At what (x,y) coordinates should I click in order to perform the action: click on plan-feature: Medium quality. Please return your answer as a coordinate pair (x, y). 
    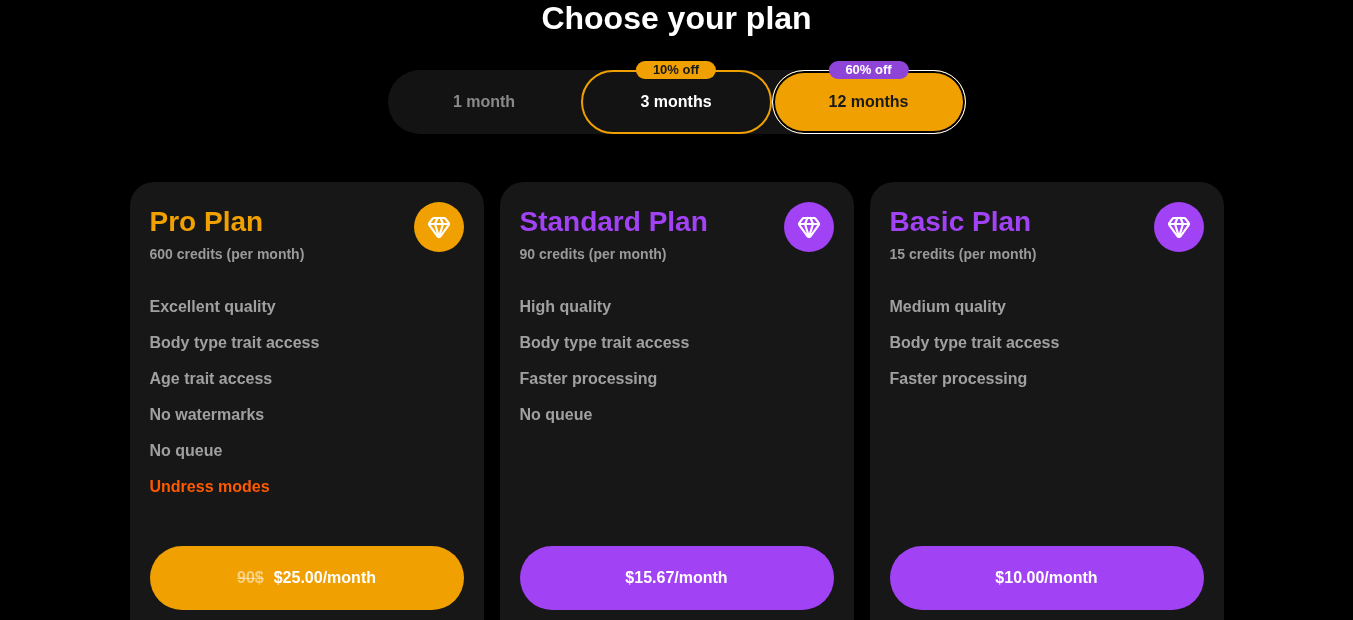
    Looking at the image, I should click on (947, 307).